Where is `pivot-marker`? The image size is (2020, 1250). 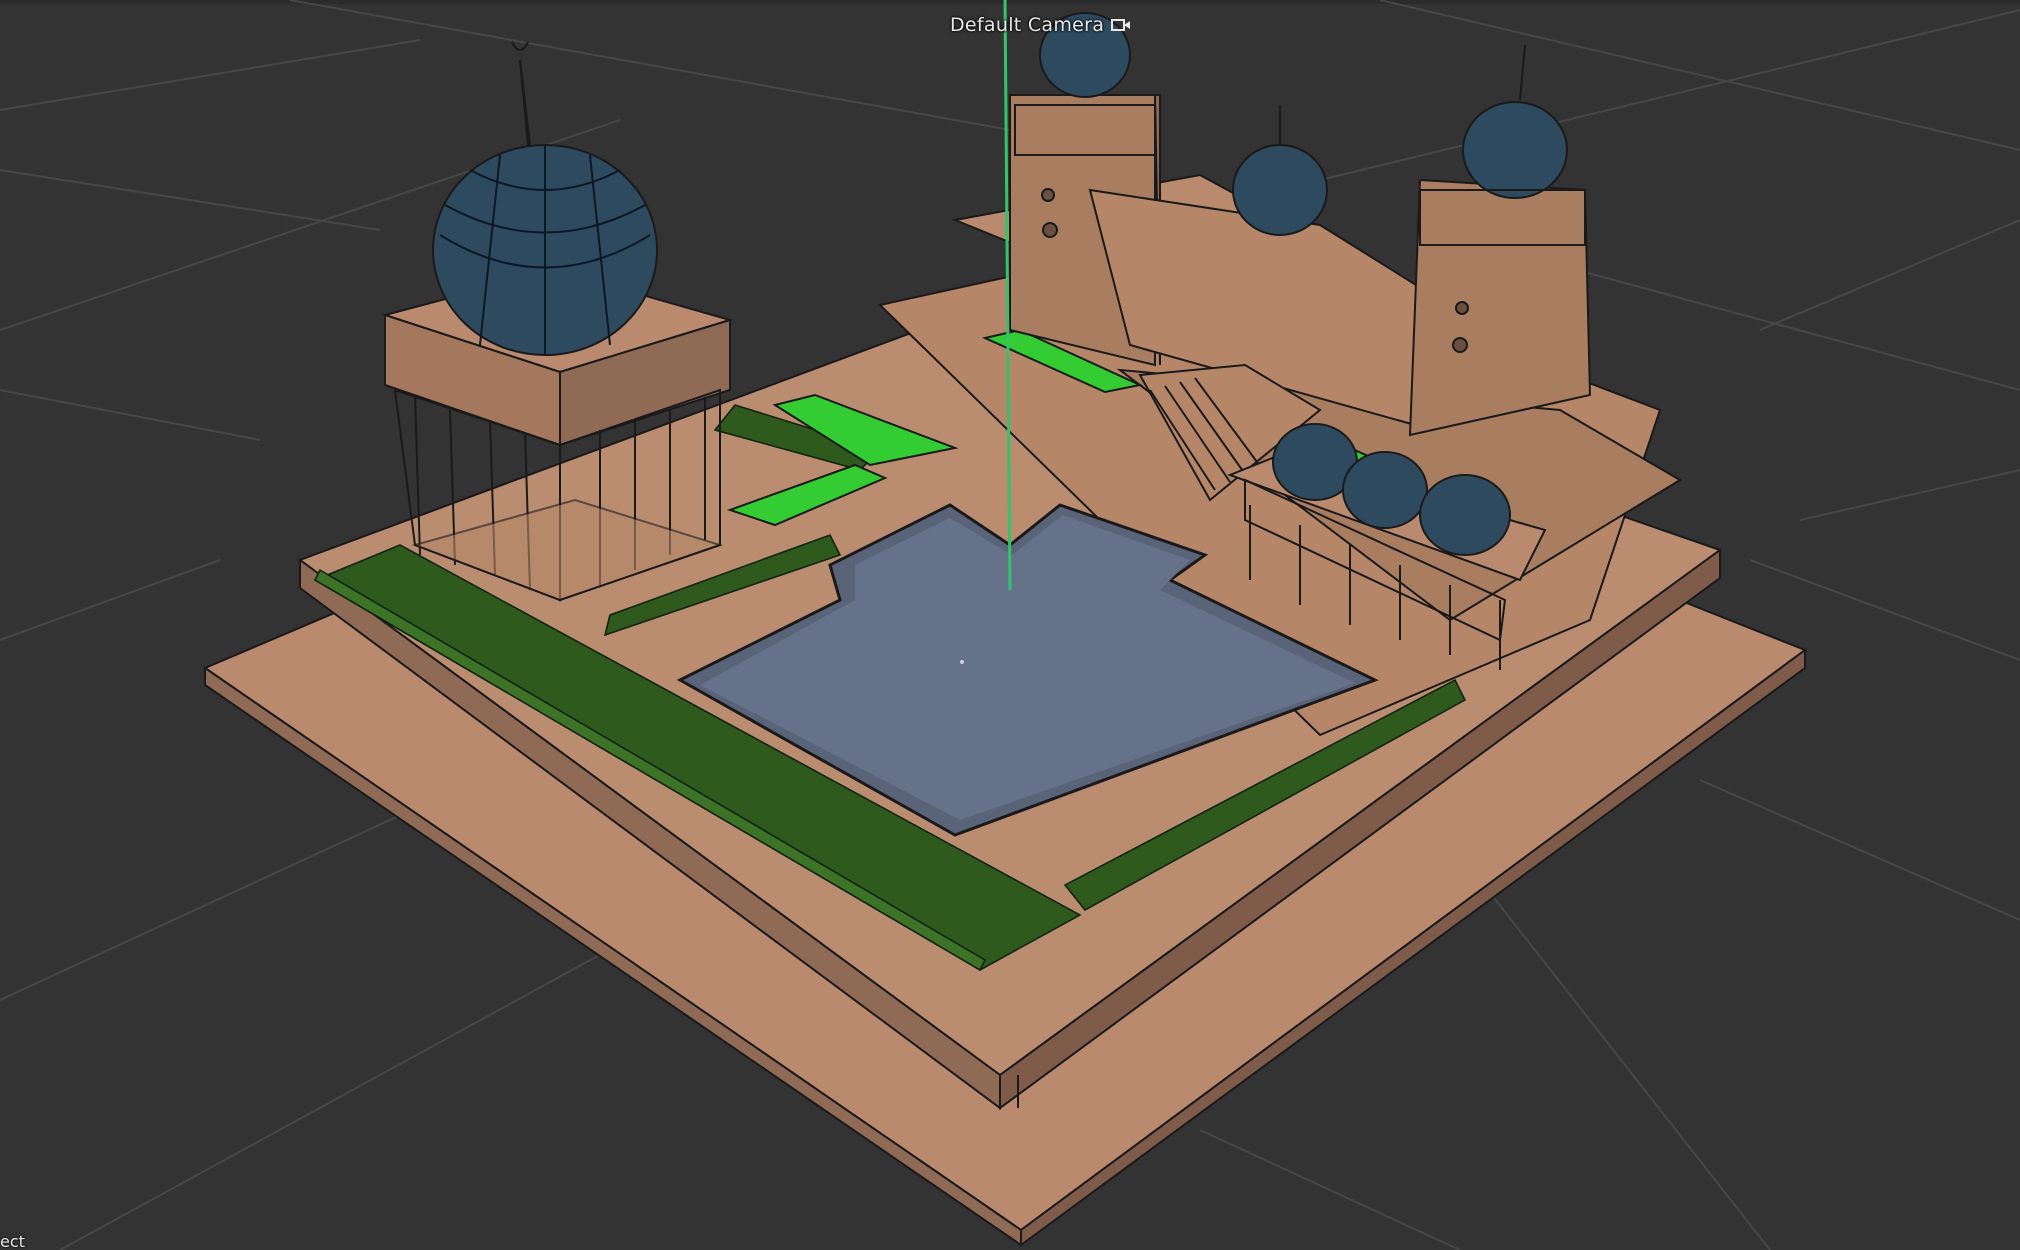 pivot-marker is located at coordinates (962, 662).